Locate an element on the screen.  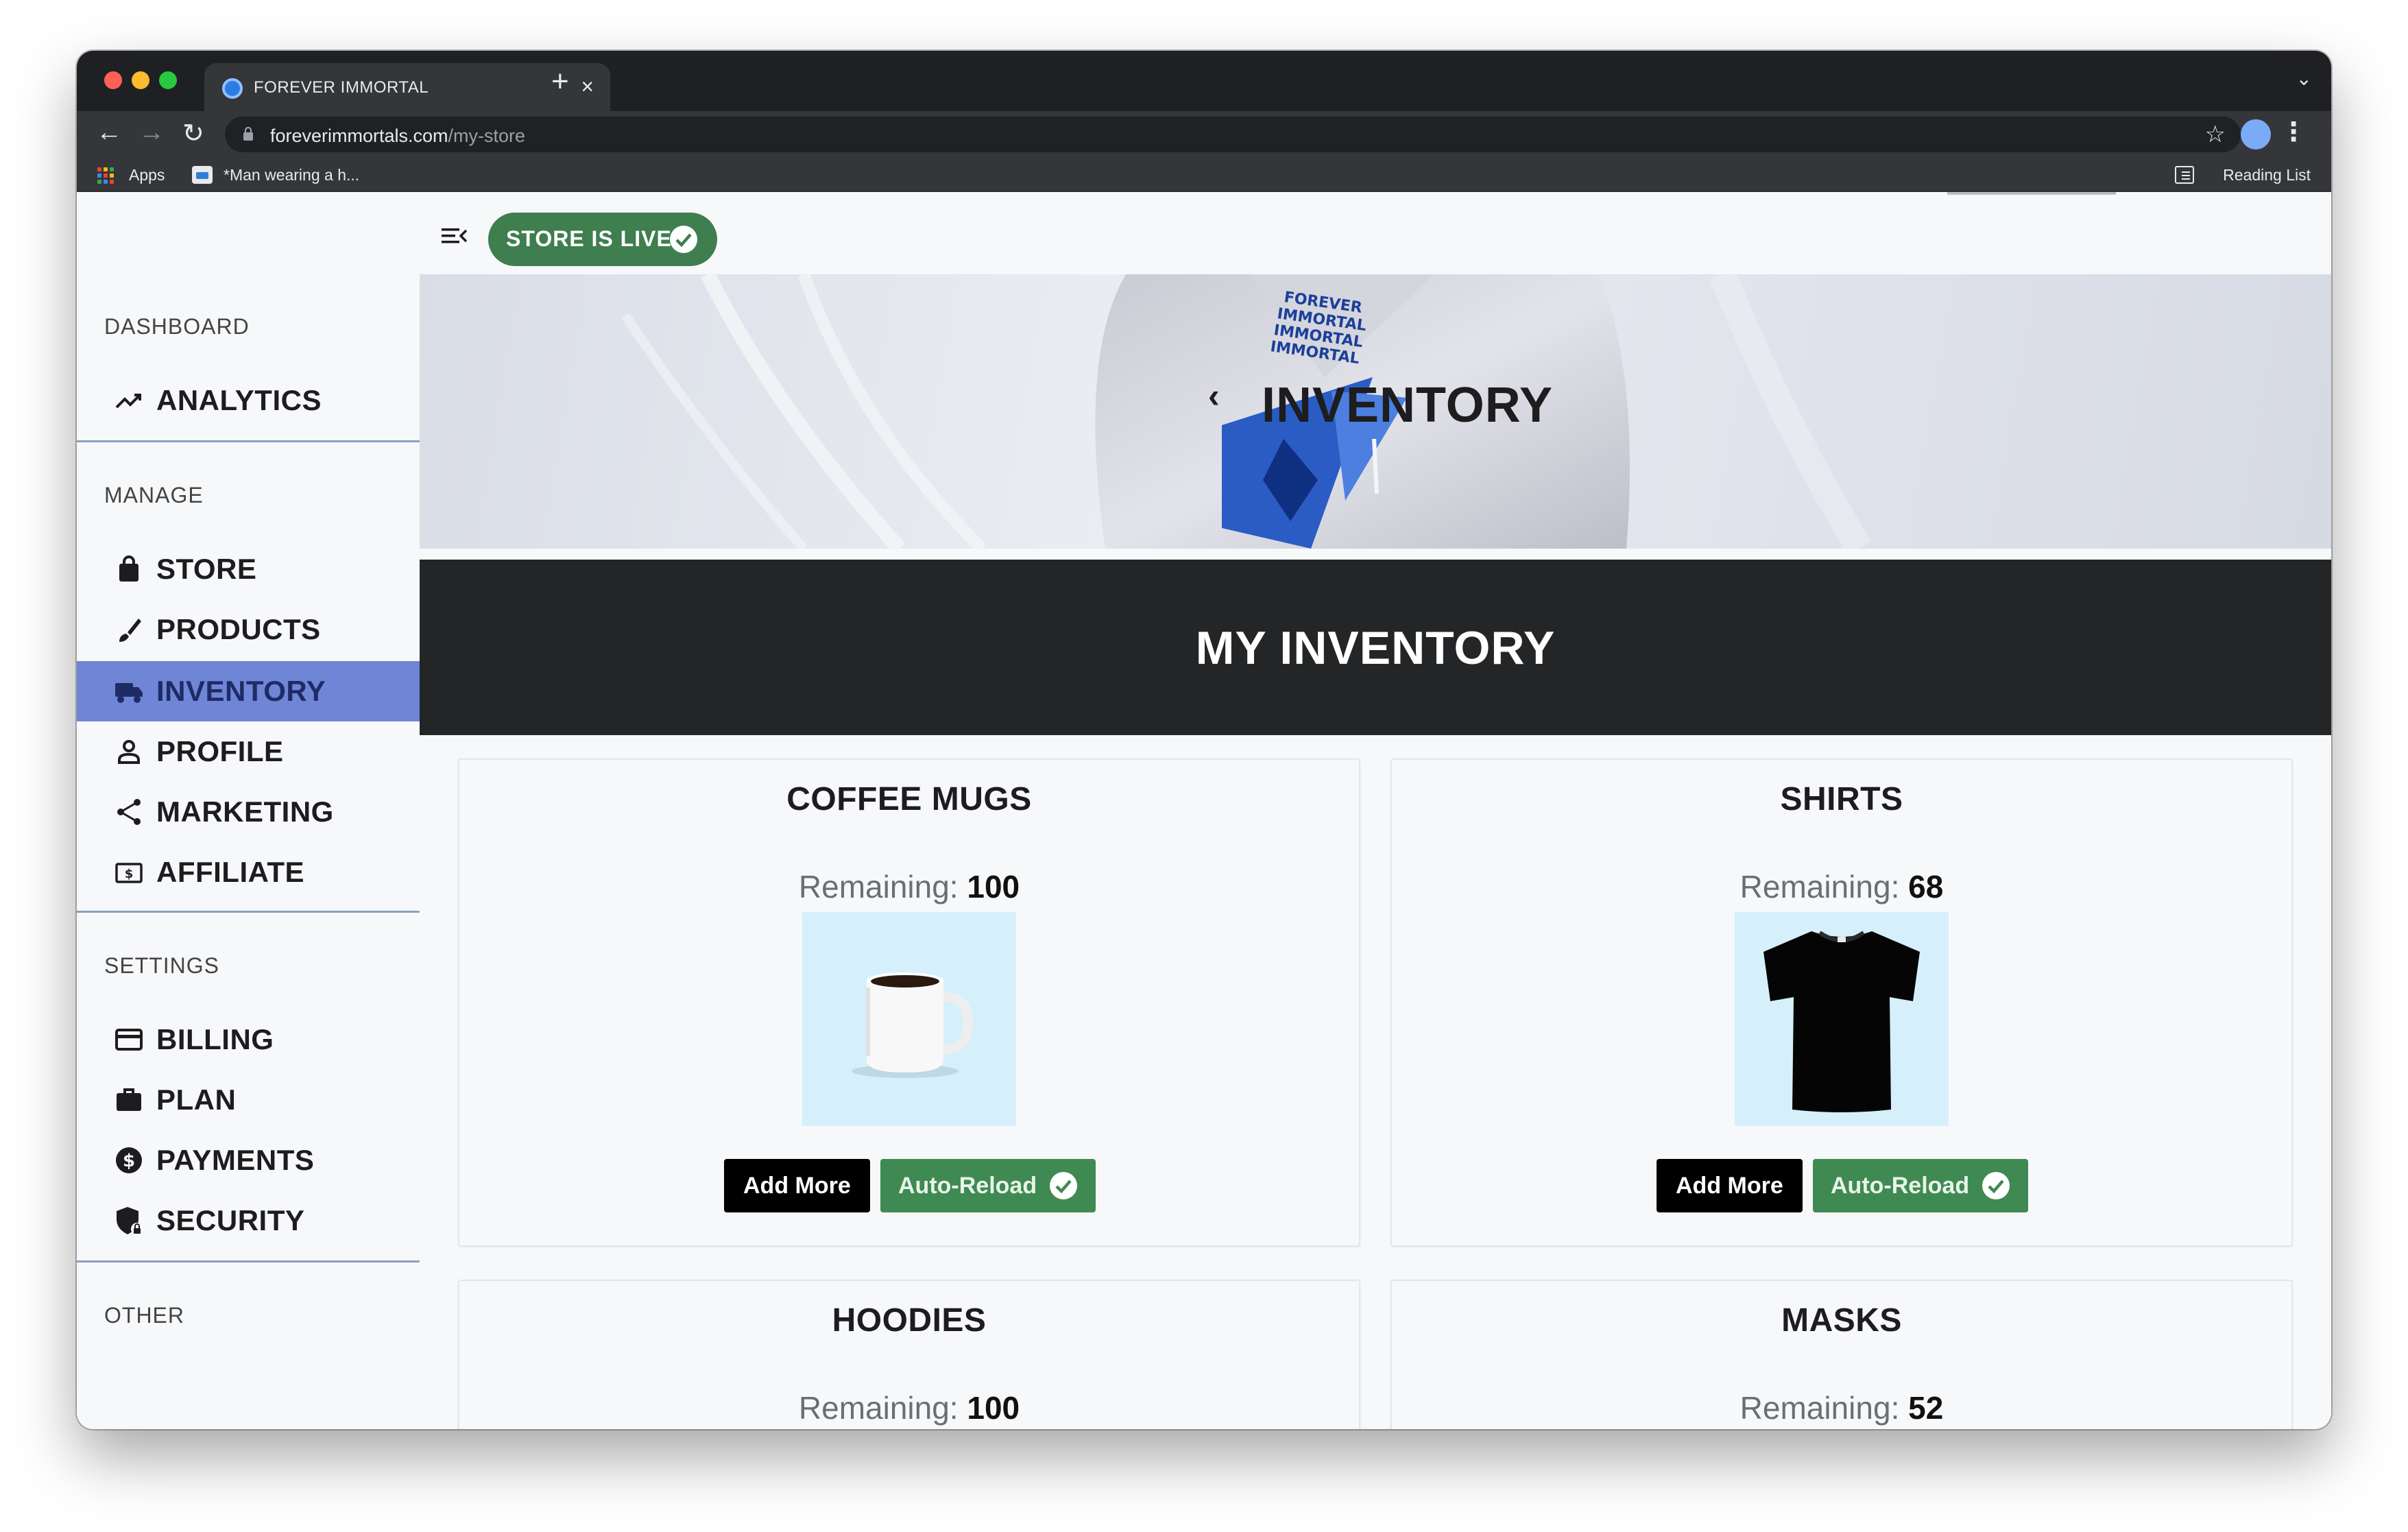
black-tshirt-image is located at coordinates (1841, 1022).